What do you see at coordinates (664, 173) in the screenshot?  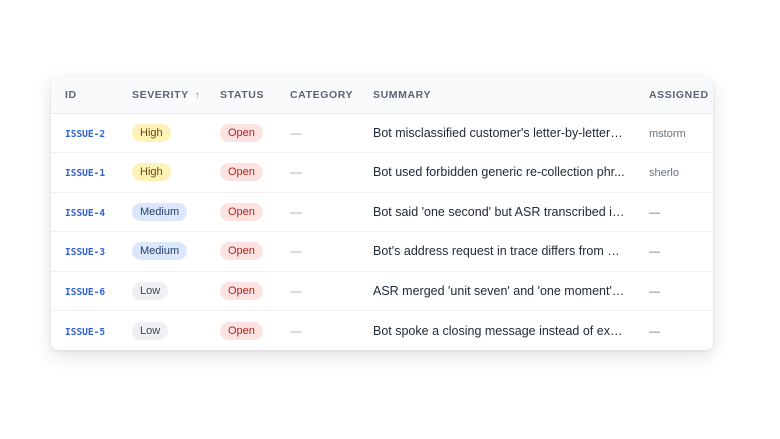 I see `assignee-value: sherlo` at bounding box center [664, 173].